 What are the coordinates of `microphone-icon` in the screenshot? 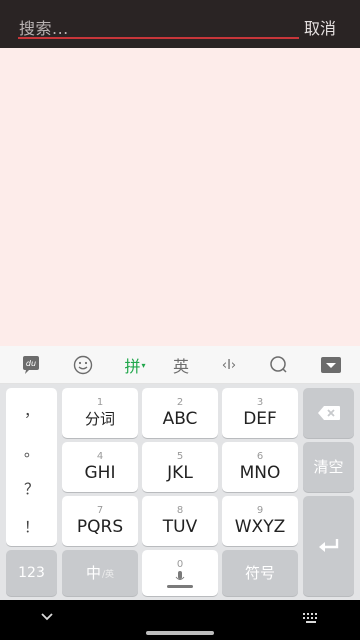 It's located at (180, 575).